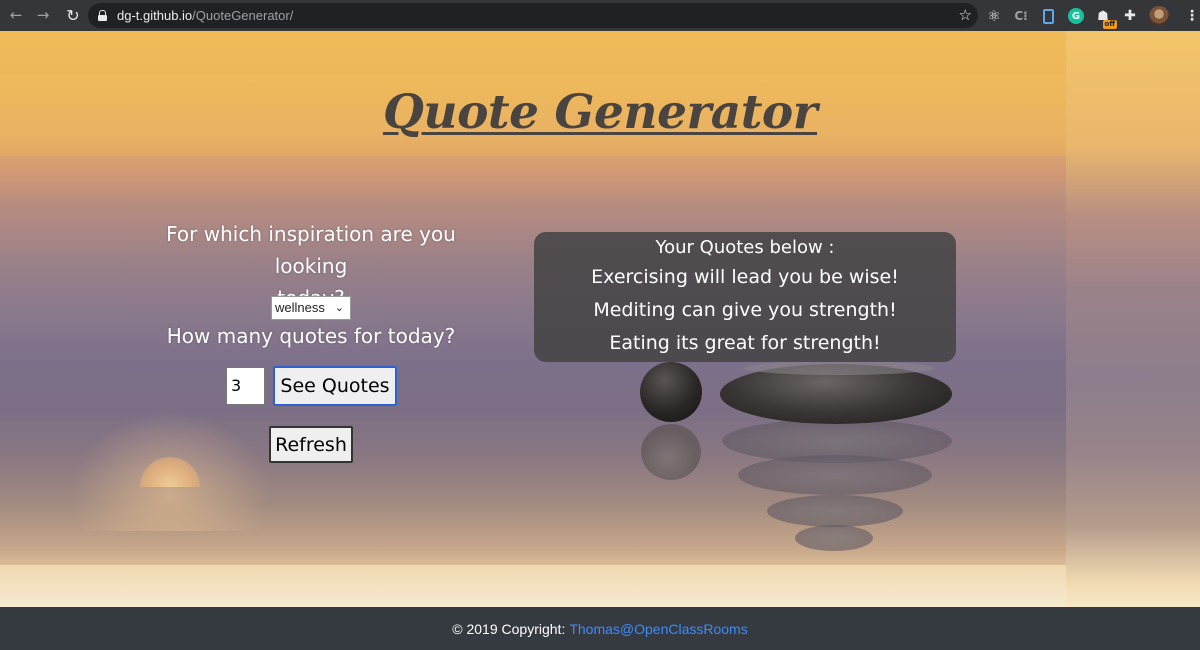 Image resolution: width=1200 pixels, height=650 pixels. Describe the element at coordinates (745, 247) in the screenshot. I see `quotes-heading: Your Quotes below :` at that location.